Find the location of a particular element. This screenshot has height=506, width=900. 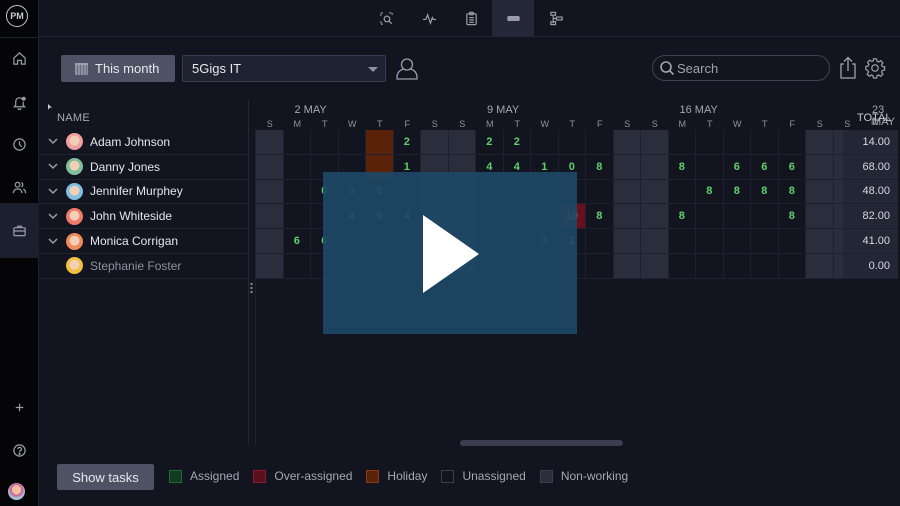

show-tasks-button: Show tasks is located at coordinates (105, 477).